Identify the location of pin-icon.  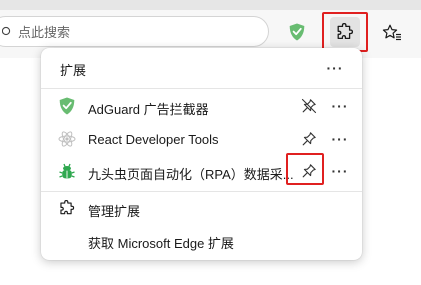
(309, 139).